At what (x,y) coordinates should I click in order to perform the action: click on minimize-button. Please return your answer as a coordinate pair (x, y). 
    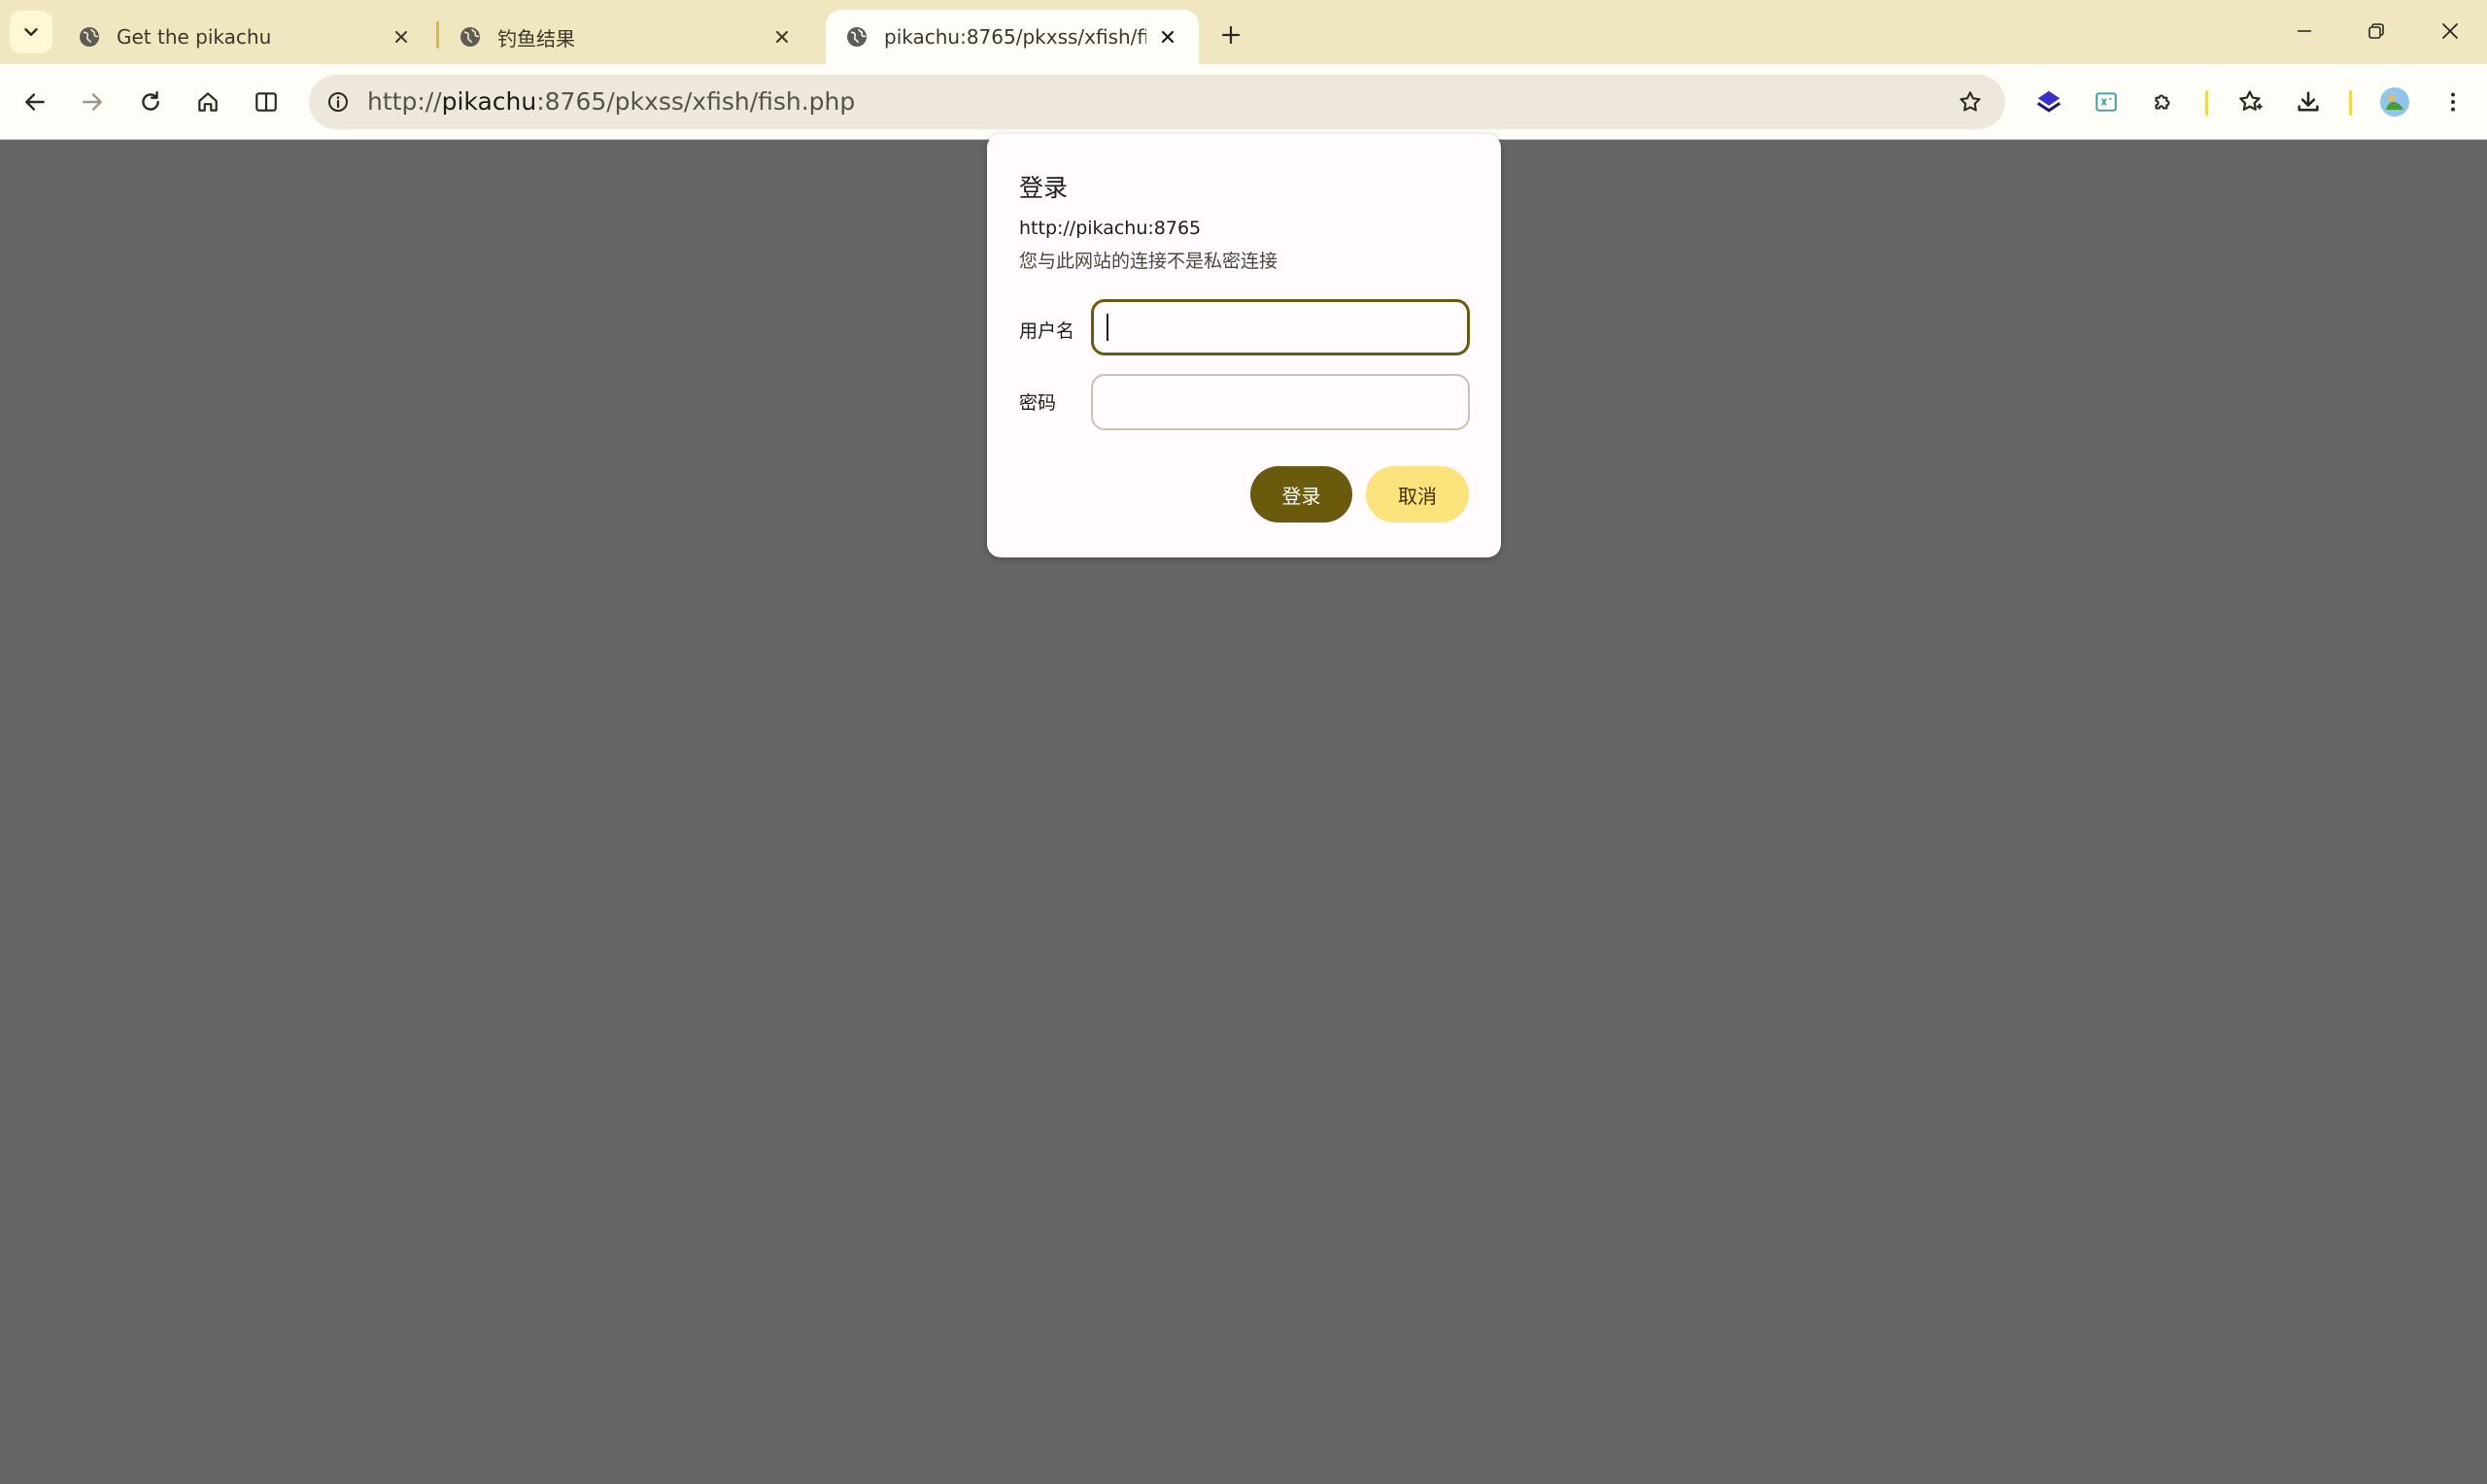
    Looking at the image, I should click on (2304, 31).